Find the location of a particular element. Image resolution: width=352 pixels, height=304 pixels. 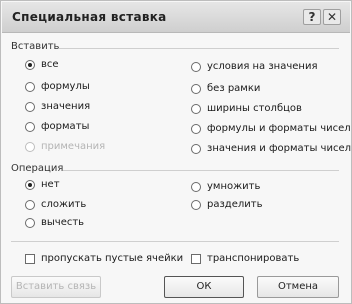

paste-group-divider is located at coordinates (199, 48).